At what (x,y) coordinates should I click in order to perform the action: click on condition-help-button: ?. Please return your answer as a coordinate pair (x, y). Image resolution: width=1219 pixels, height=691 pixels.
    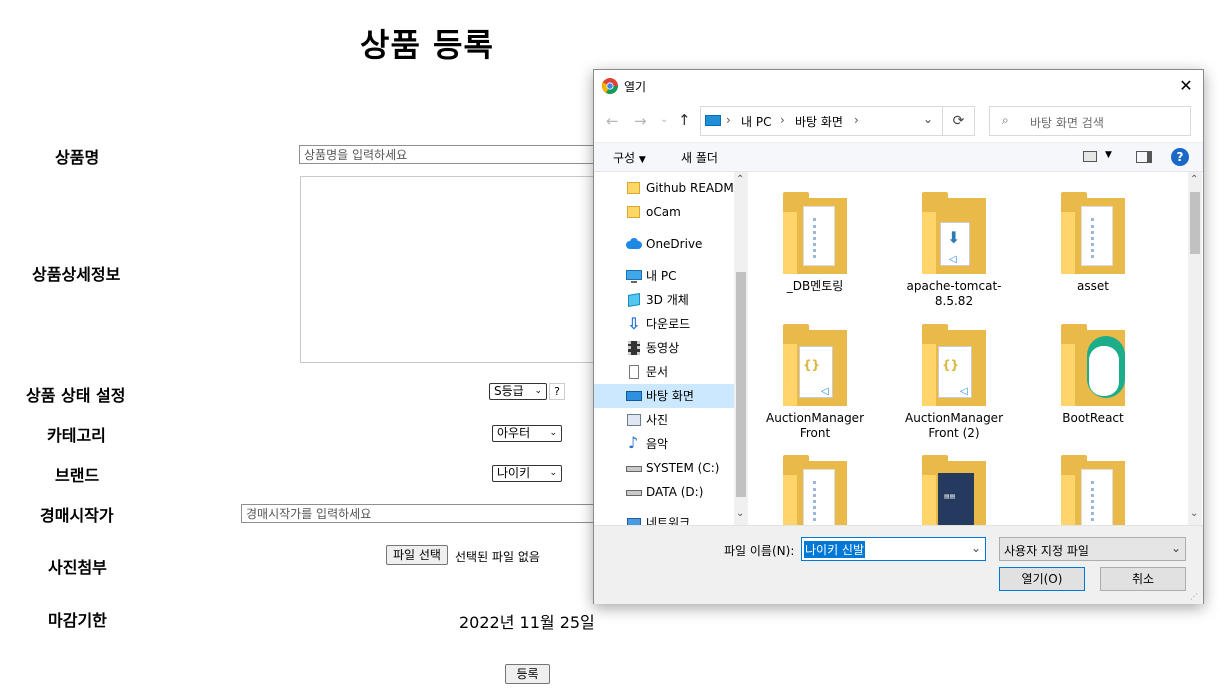
    Looking at the image, I should click on (557, 391).